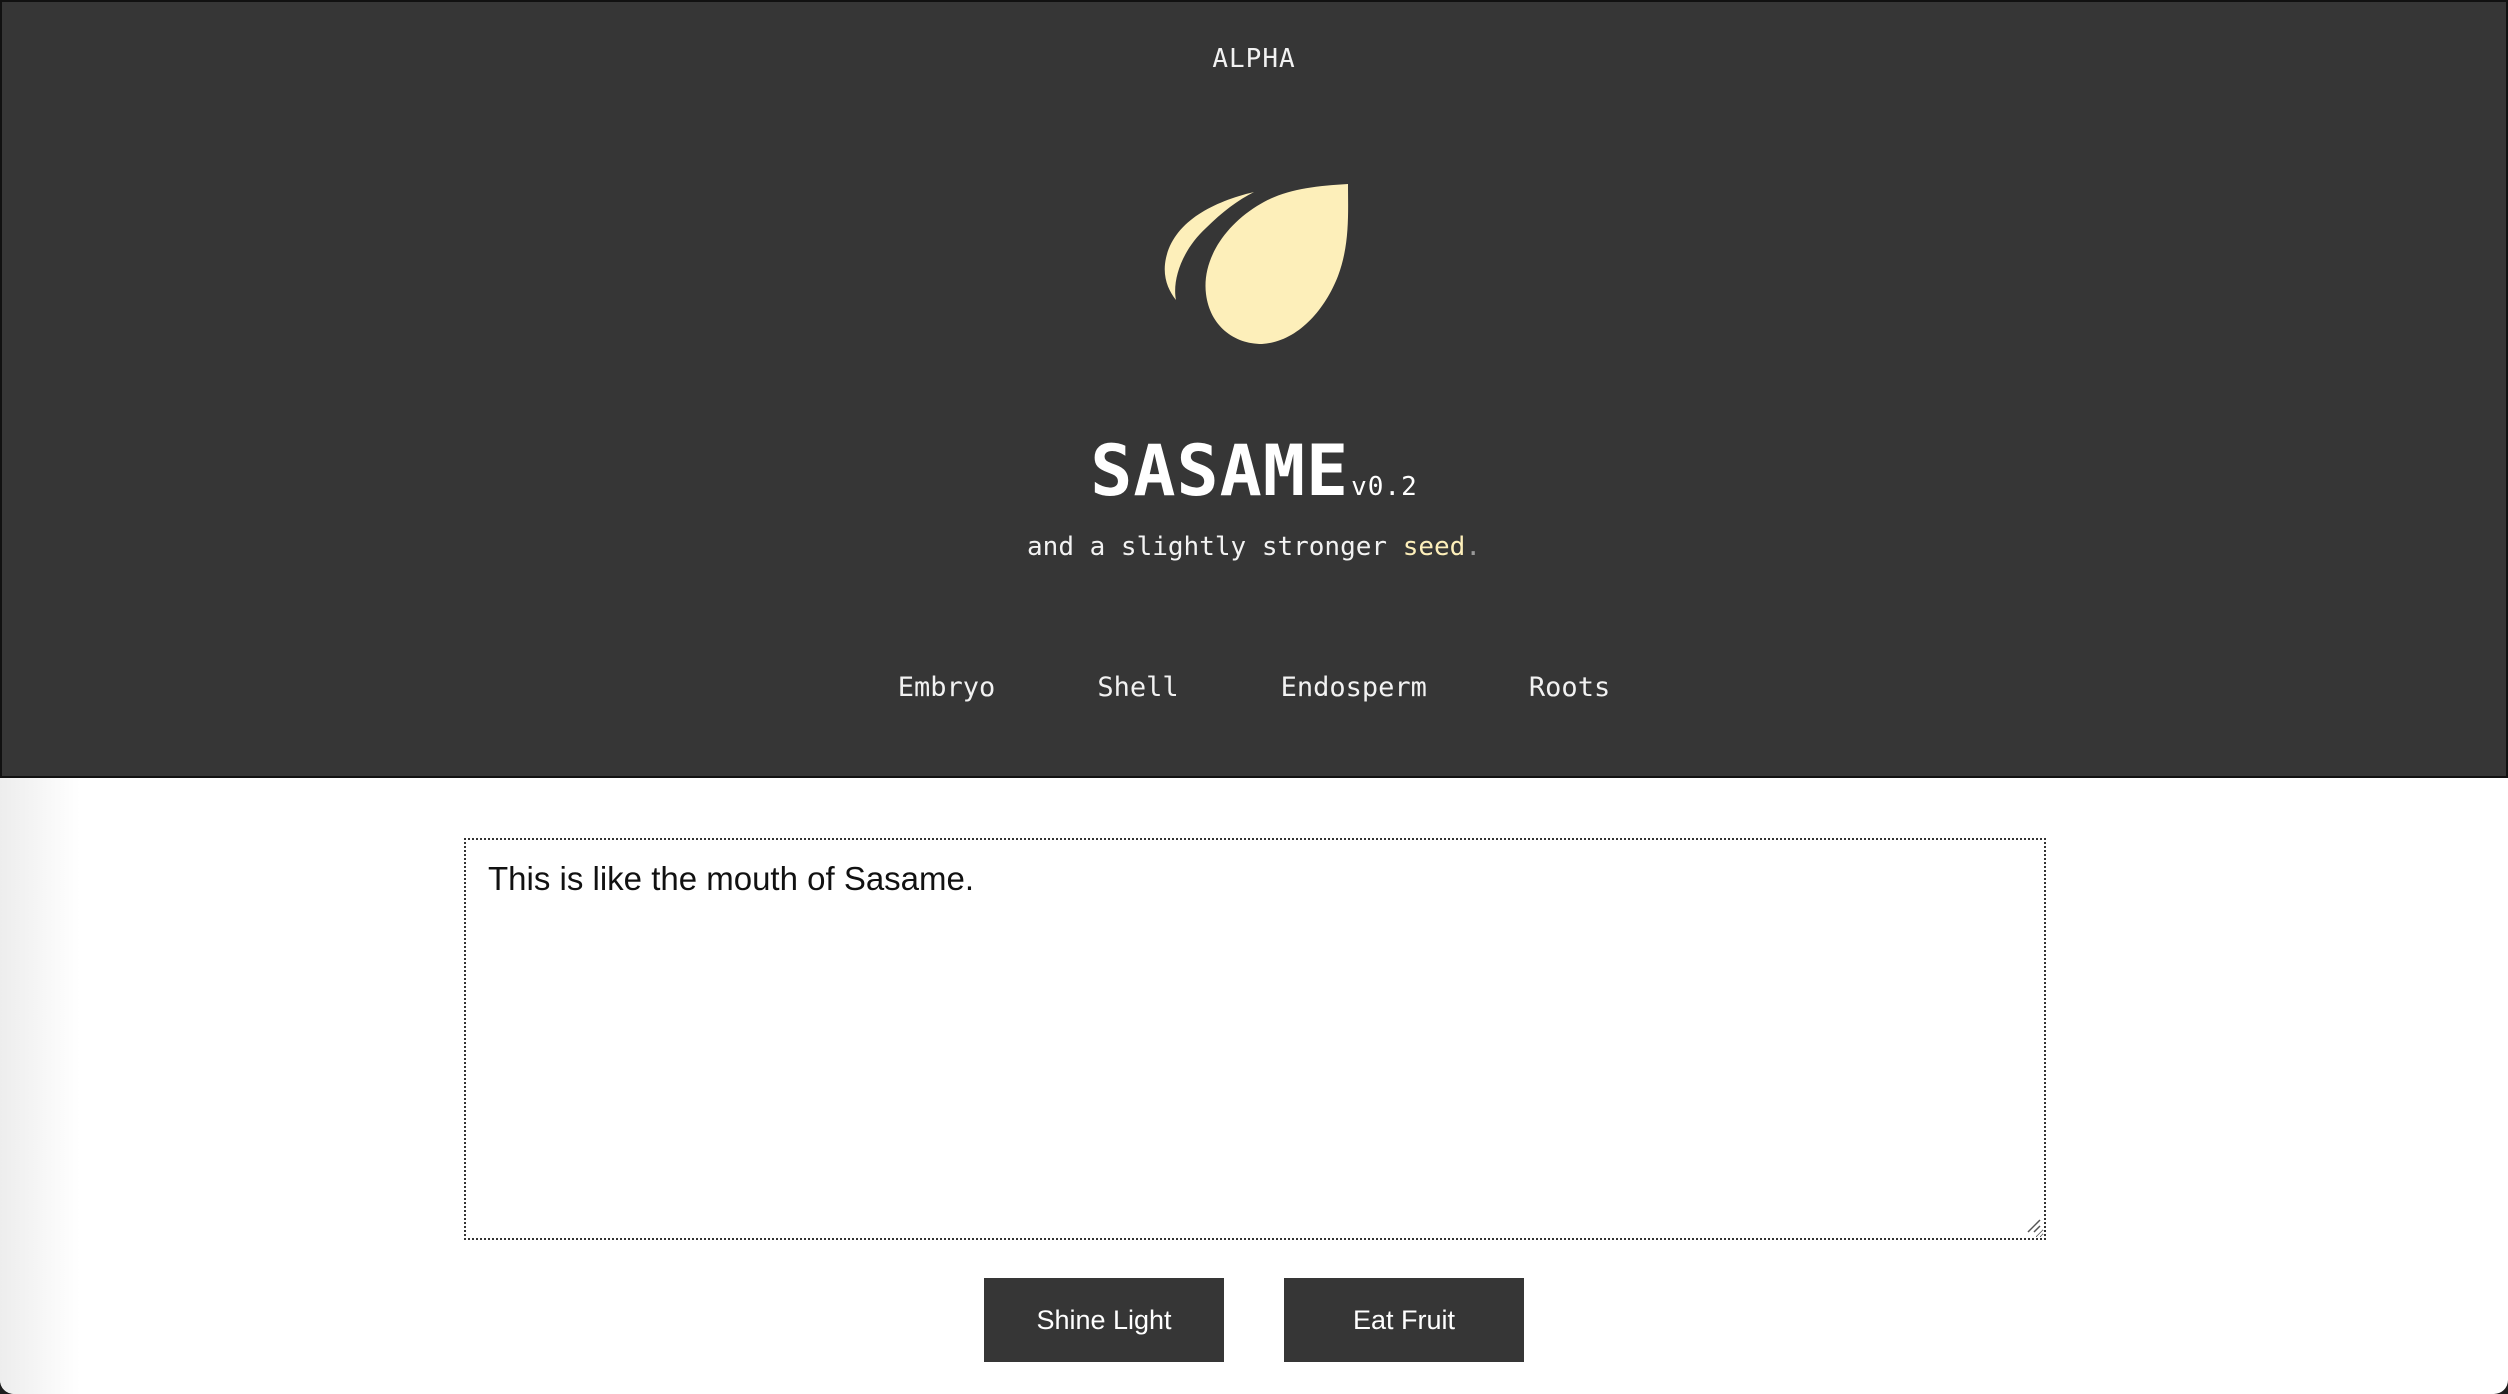 This screenshot has width=2508, height=1394. I want to click on tagline: and a slightly stronger seed., so click(1254, 547).